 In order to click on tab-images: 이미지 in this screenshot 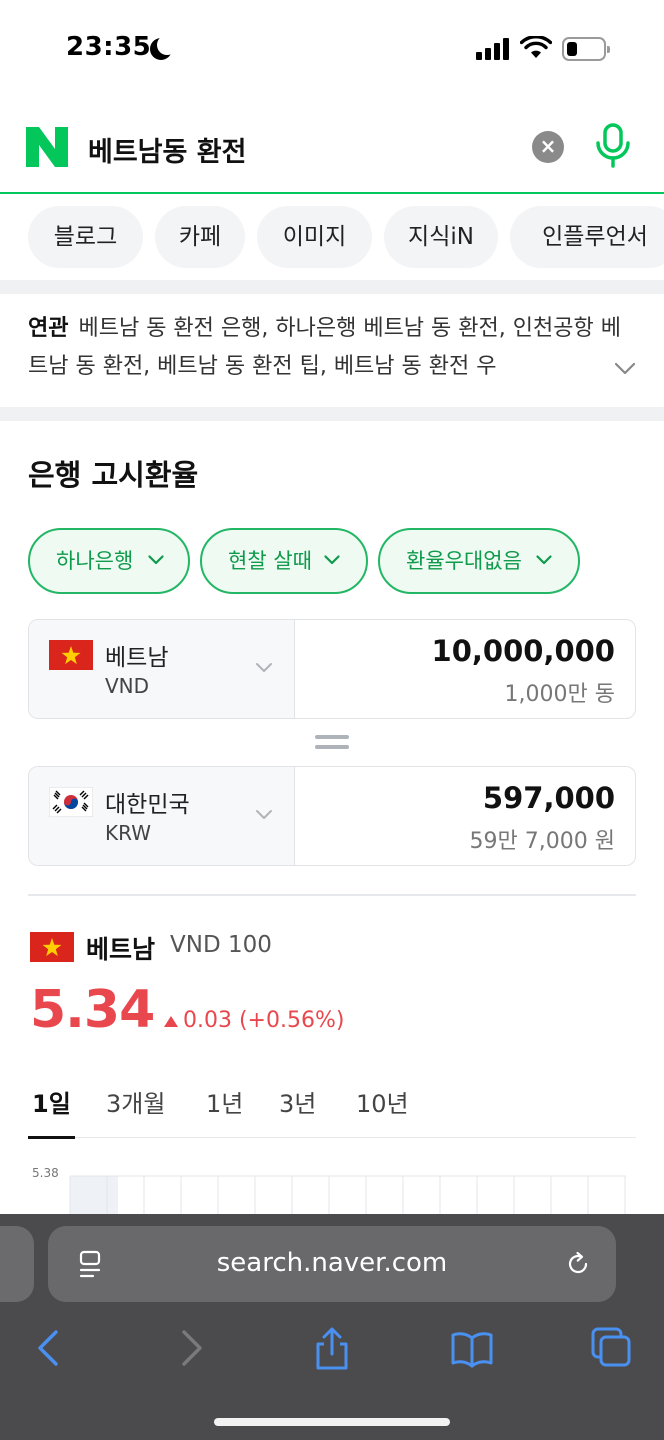, I will do `click(314, 237)`.